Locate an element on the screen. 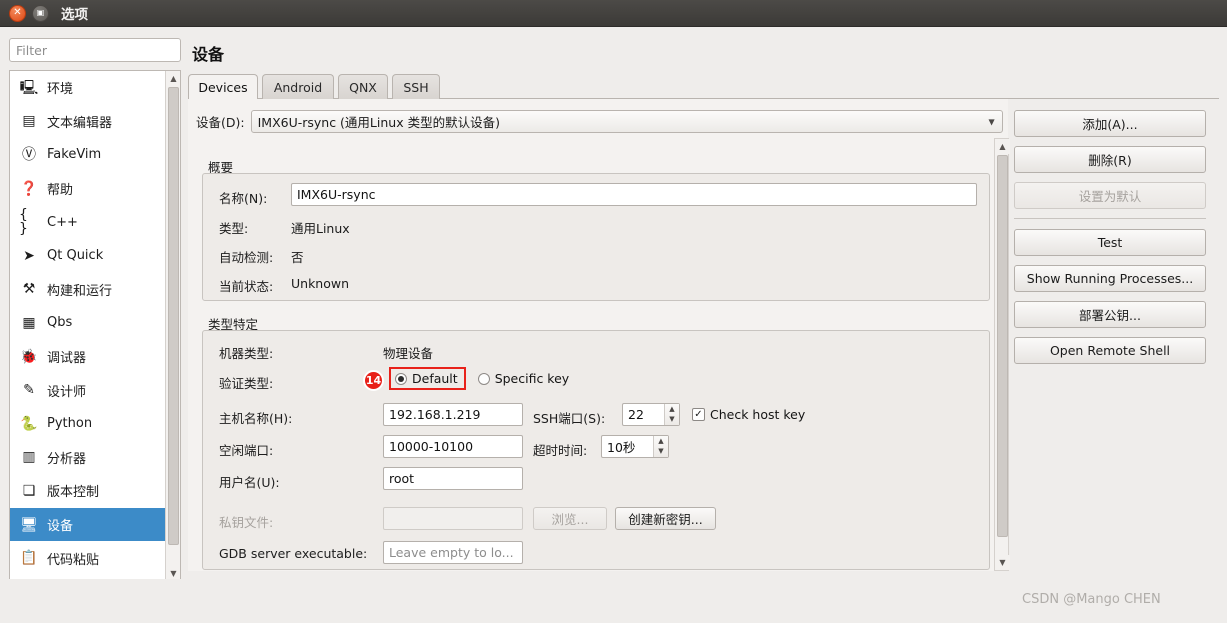 The width and height of the screenshot is (1227, 623). radio-default-indicator is located at coordinates (401, 378).